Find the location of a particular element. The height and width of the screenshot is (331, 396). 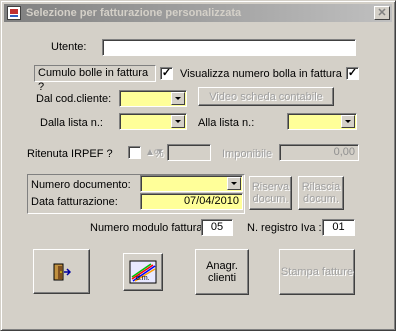

imponibile-field: 0,00 is located at coordinates (319, 152).